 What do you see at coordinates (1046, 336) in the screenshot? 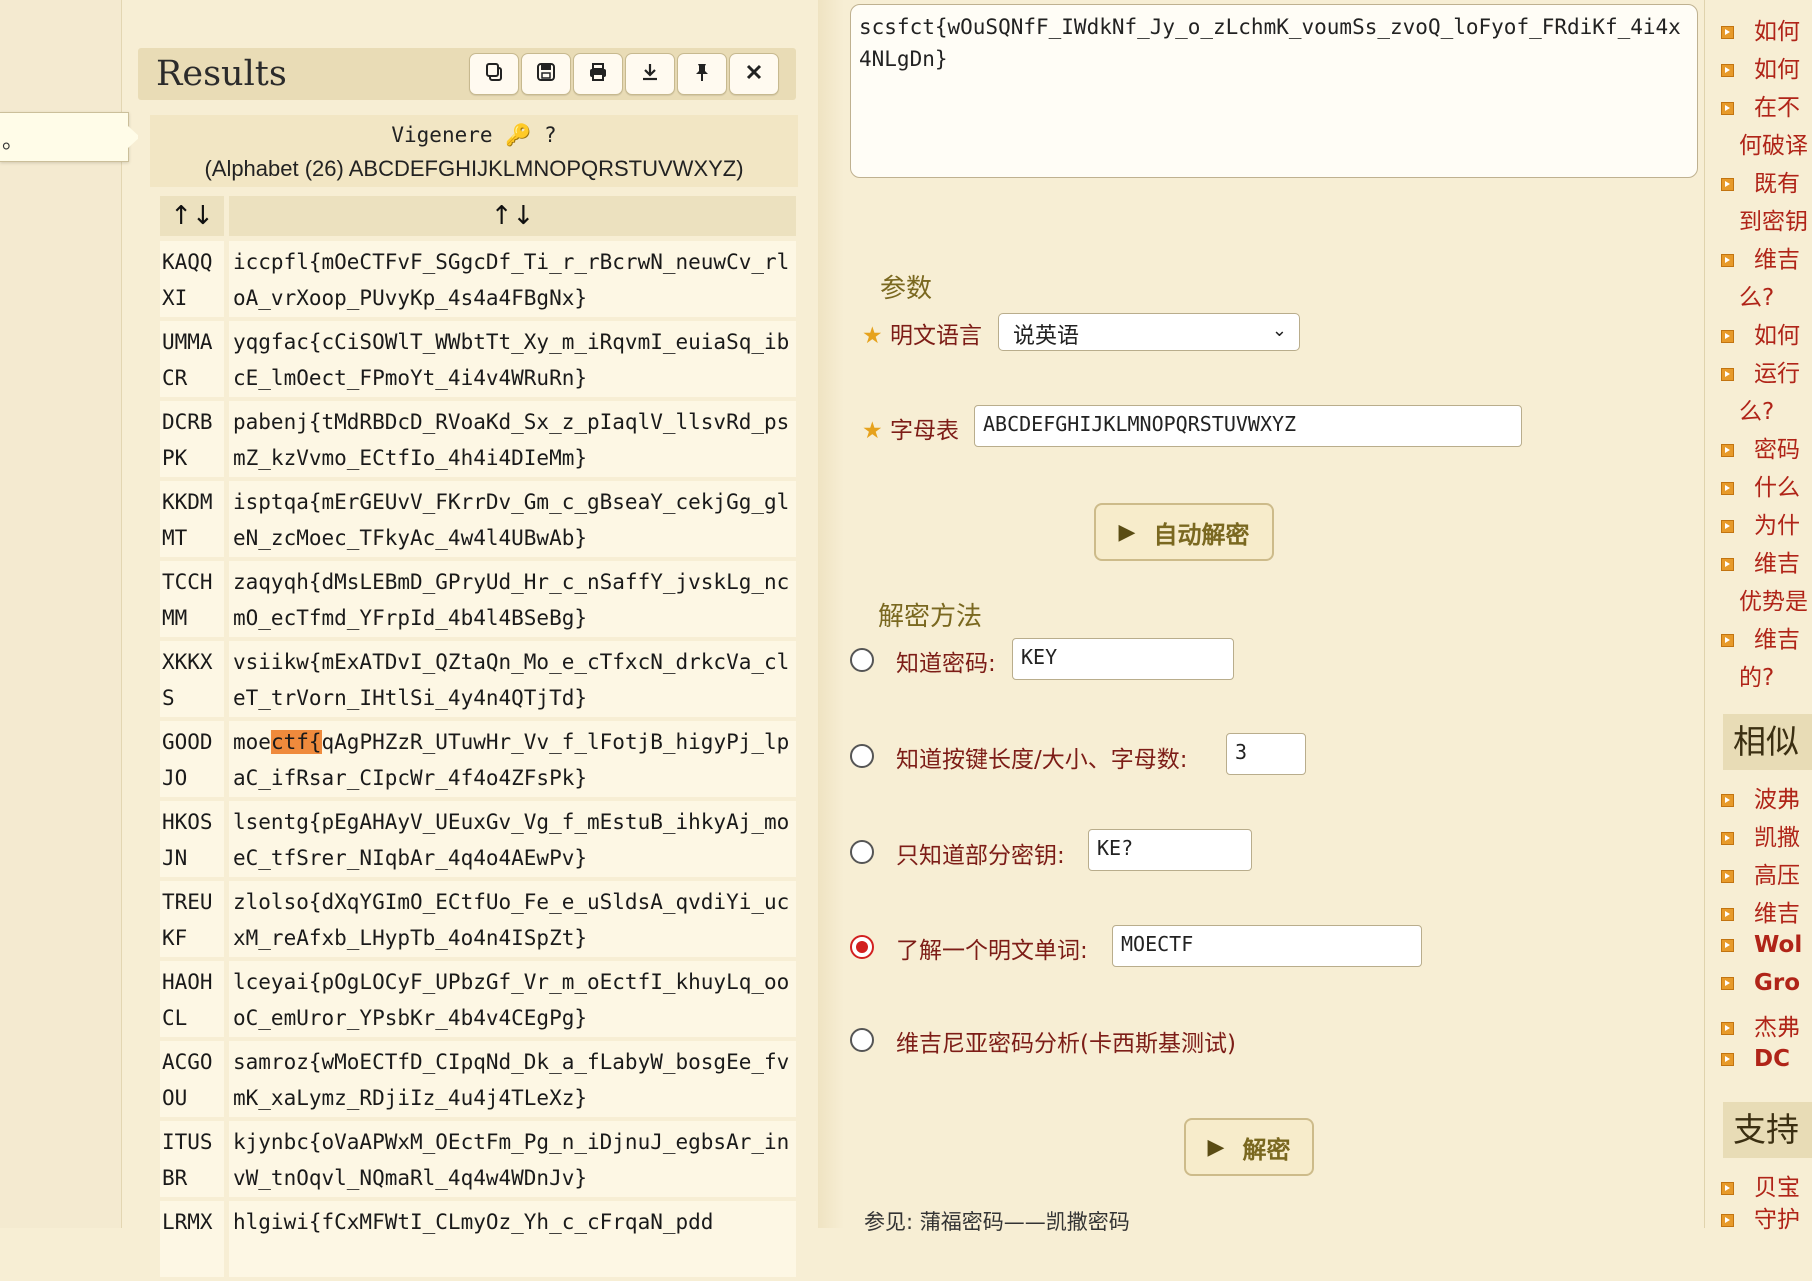
I see `select-value: 说英语` at bounding box center [1046, 336].